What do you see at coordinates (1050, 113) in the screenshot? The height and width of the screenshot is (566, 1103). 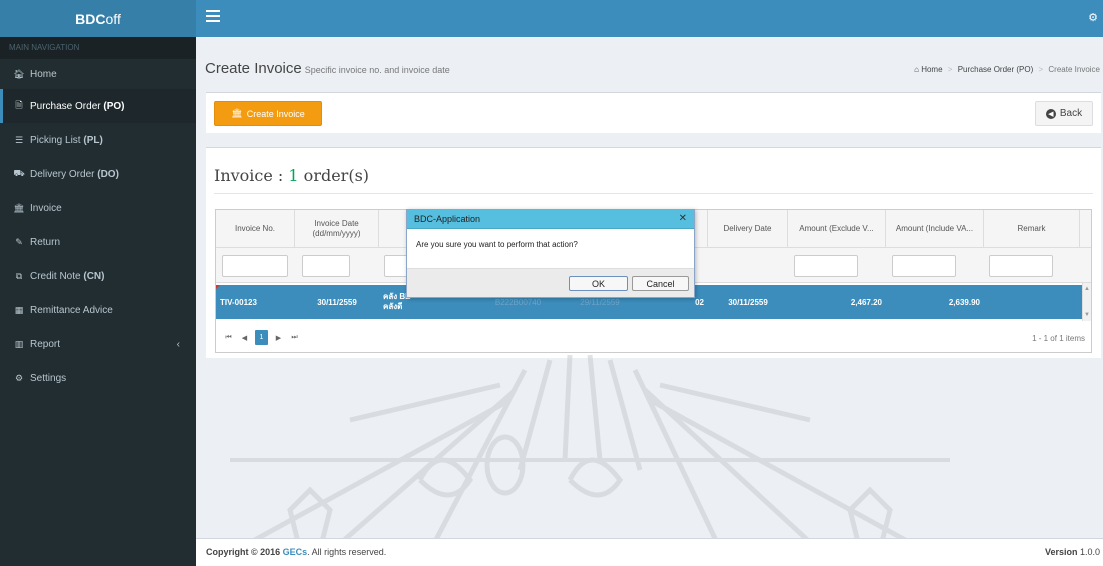 I see `back-arrow-icon: ◀` at bounding box center [1050, 113].